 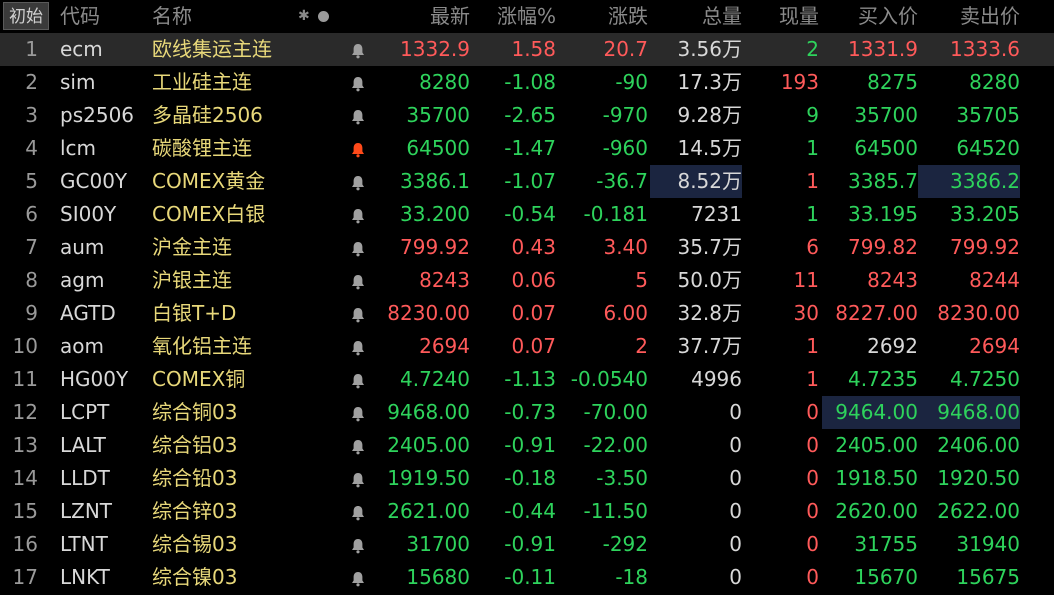 What do you see at coordinates (527, 82) in the screenshot?
I see `table-row: 2 sim 工业硅主连 8280 -1.08 -90 17.3万 193 8275 8280` at bounding box center [527, 82].